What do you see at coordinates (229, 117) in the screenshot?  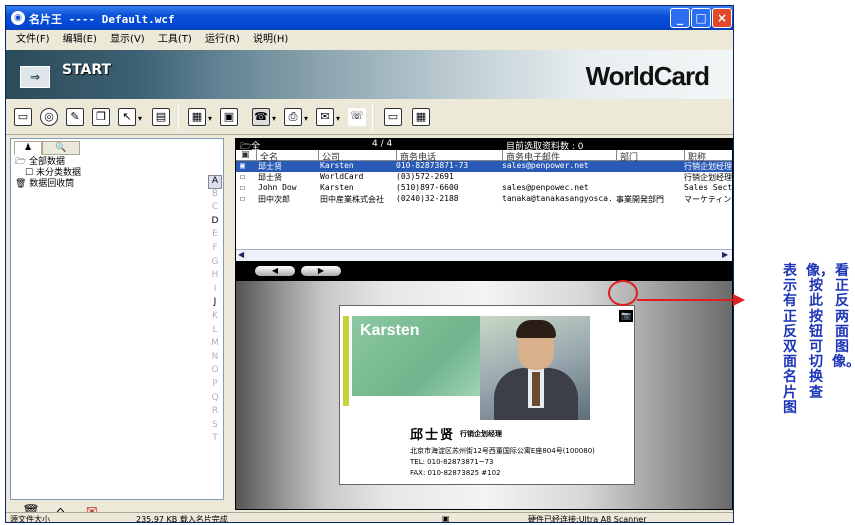 I see `export-icon: ▣` at bounding box center [229, 117].